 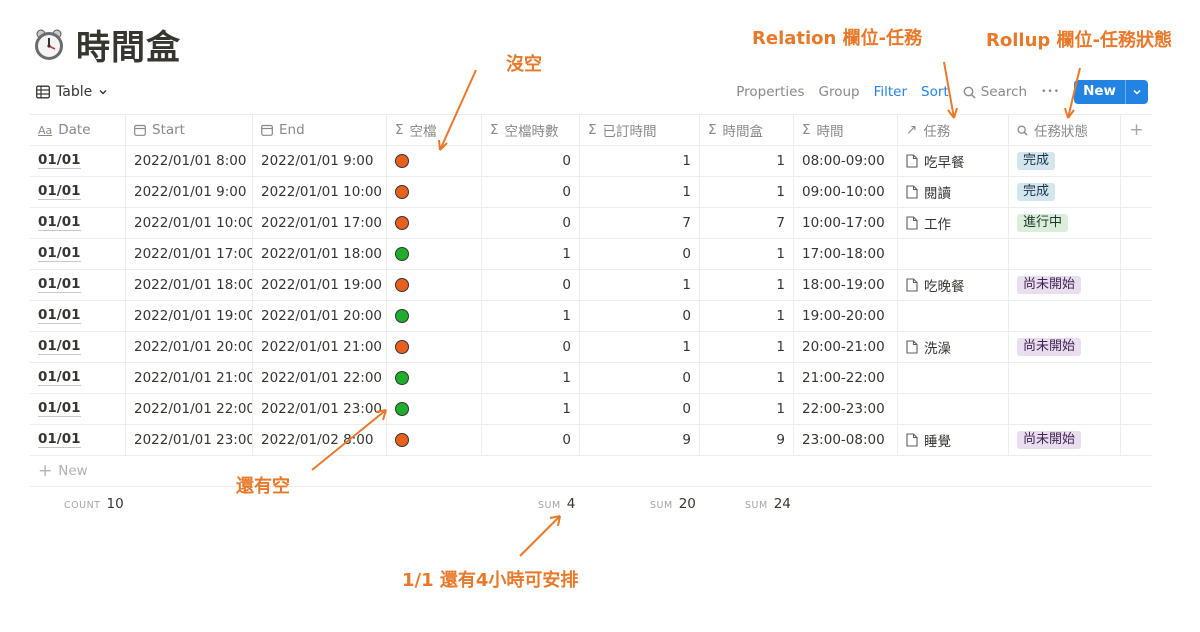 I want to click on annotation-has-slot: 還有空, so click(x=263, y=486).